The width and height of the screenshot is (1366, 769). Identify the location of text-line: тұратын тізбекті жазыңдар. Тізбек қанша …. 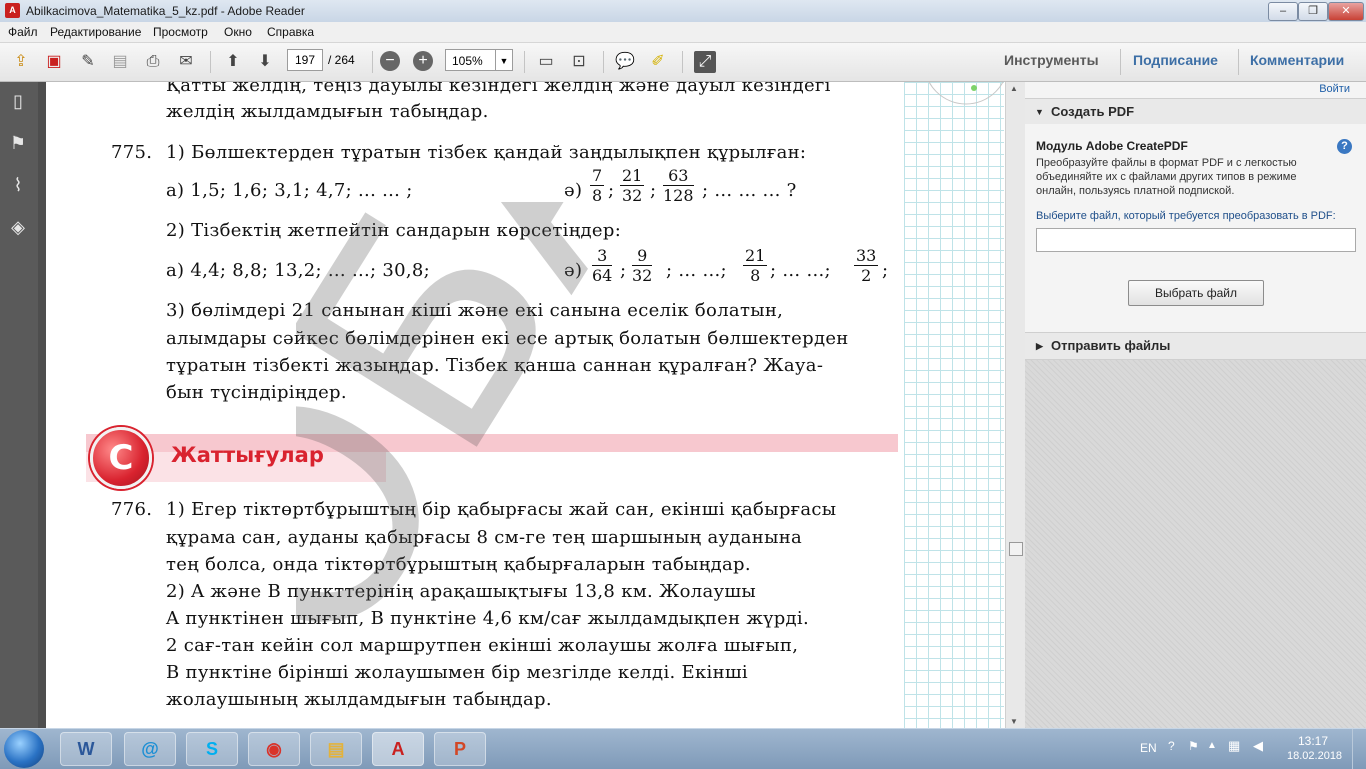
(495, 365).